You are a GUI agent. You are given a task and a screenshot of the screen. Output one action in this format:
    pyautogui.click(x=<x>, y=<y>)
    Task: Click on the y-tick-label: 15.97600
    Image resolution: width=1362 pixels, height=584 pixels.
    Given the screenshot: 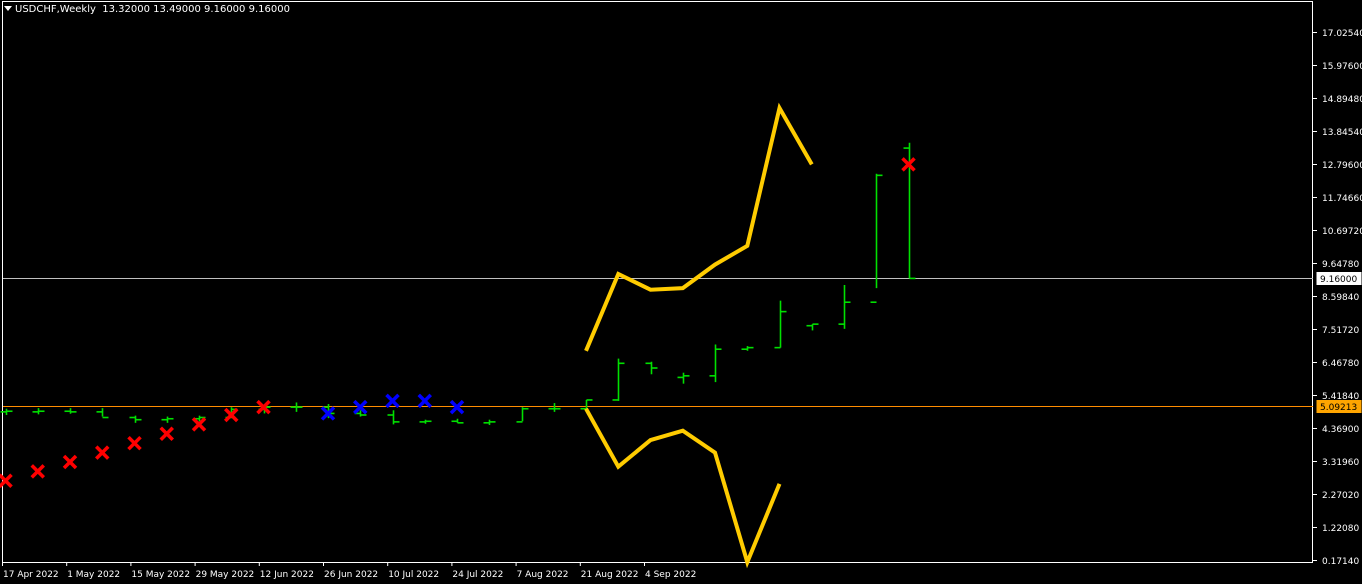 What is the action you would take?
    pyautogui.click(x=1342, y=67)
    